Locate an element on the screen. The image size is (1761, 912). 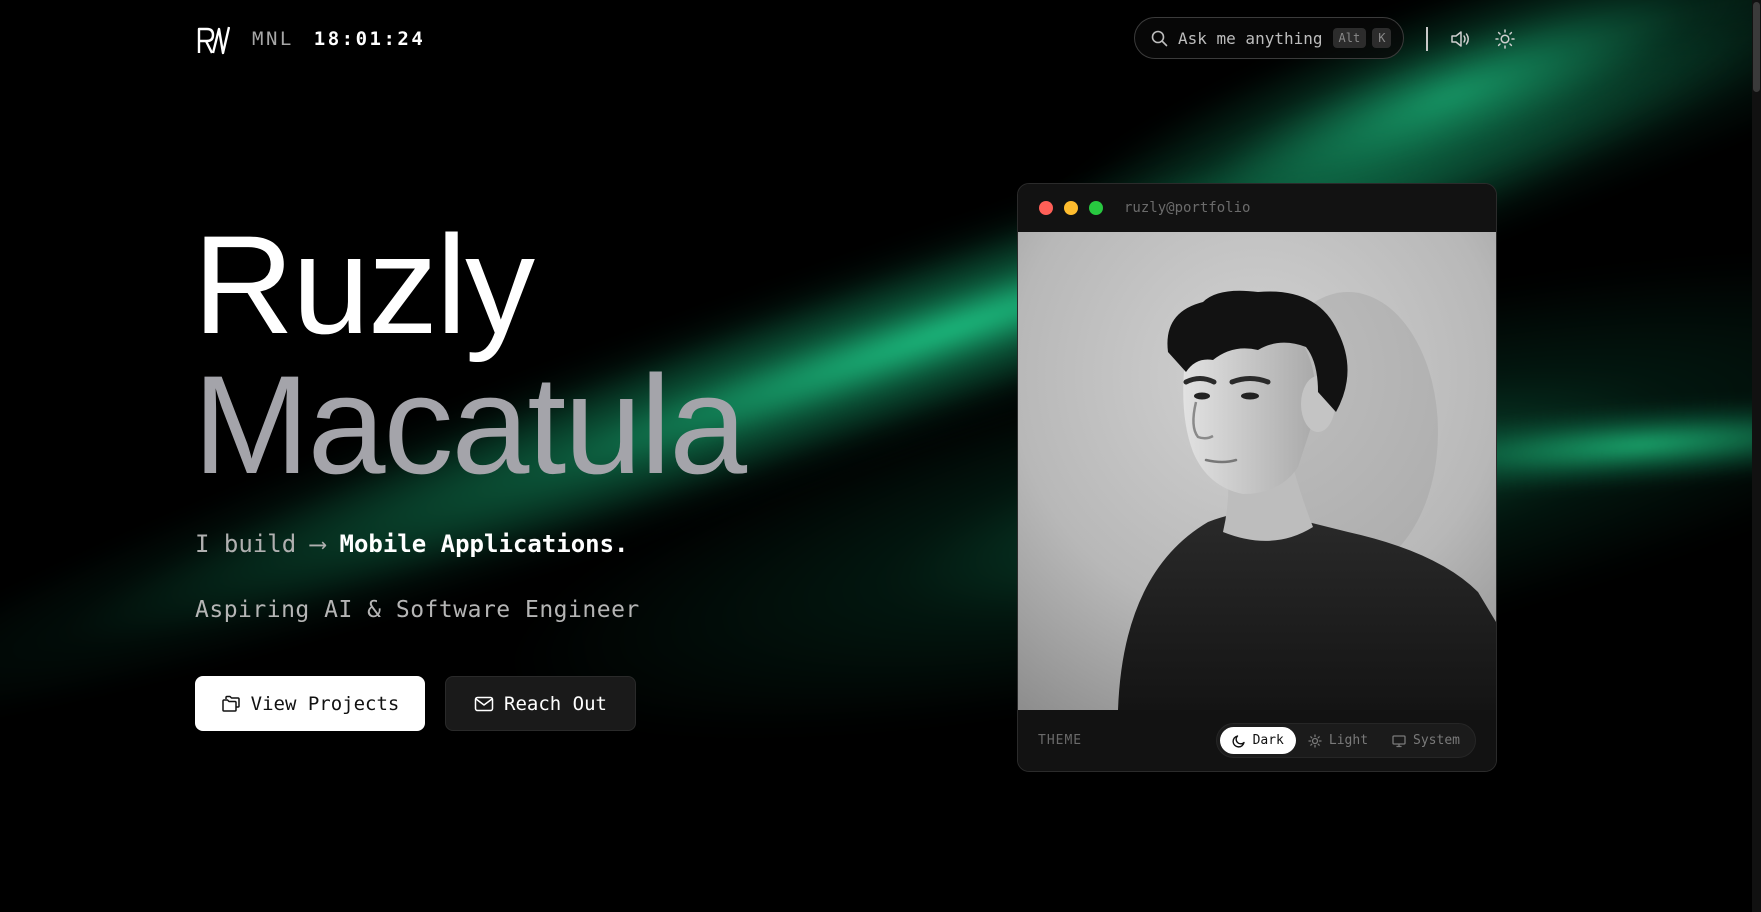
theme-label: THEME is located at coordinates (1060, 740).